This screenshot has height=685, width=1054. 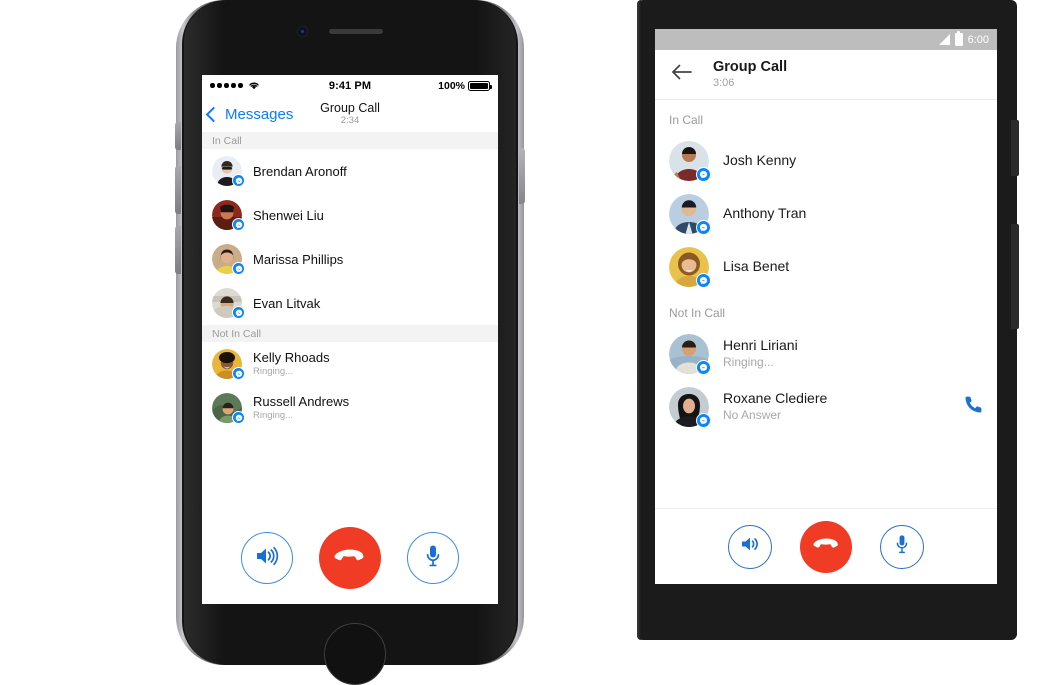 What do you see at coordinates (724, 83) in the screenshot?
I see `call-duration: 3:06` at bounding box center [724, 83].